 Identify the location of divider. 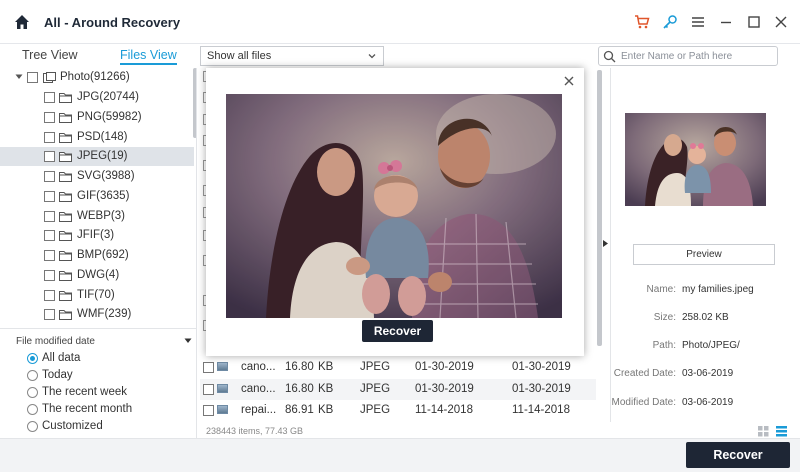
(98, 328).